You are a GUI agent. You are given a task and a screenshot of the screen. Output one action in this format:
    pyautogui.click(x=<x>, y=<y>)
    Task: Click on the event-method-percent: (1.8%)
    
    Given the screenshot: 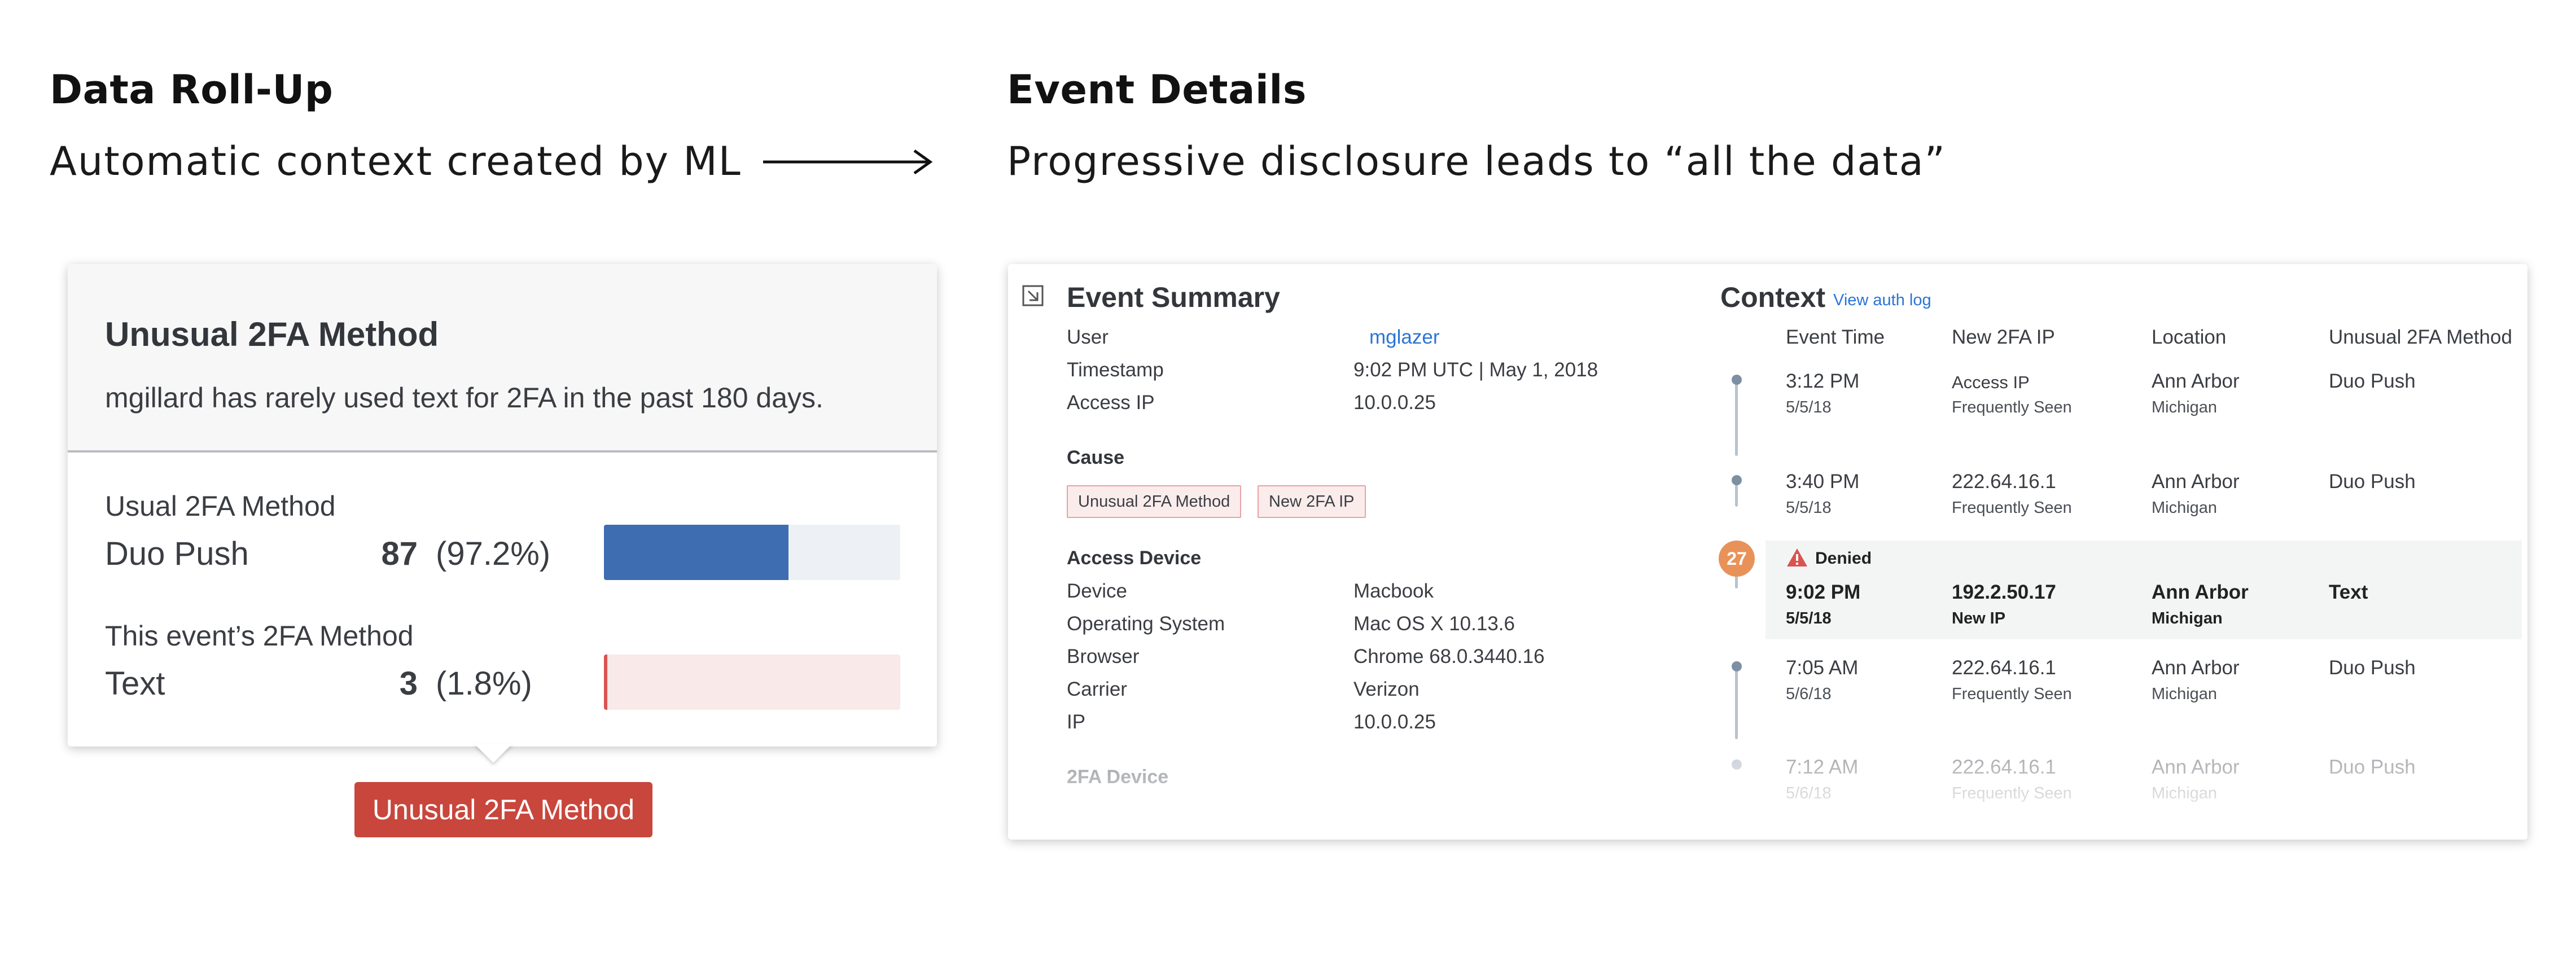 What is the action you would take?
    pyautogui.click(x=484, y=683)
    